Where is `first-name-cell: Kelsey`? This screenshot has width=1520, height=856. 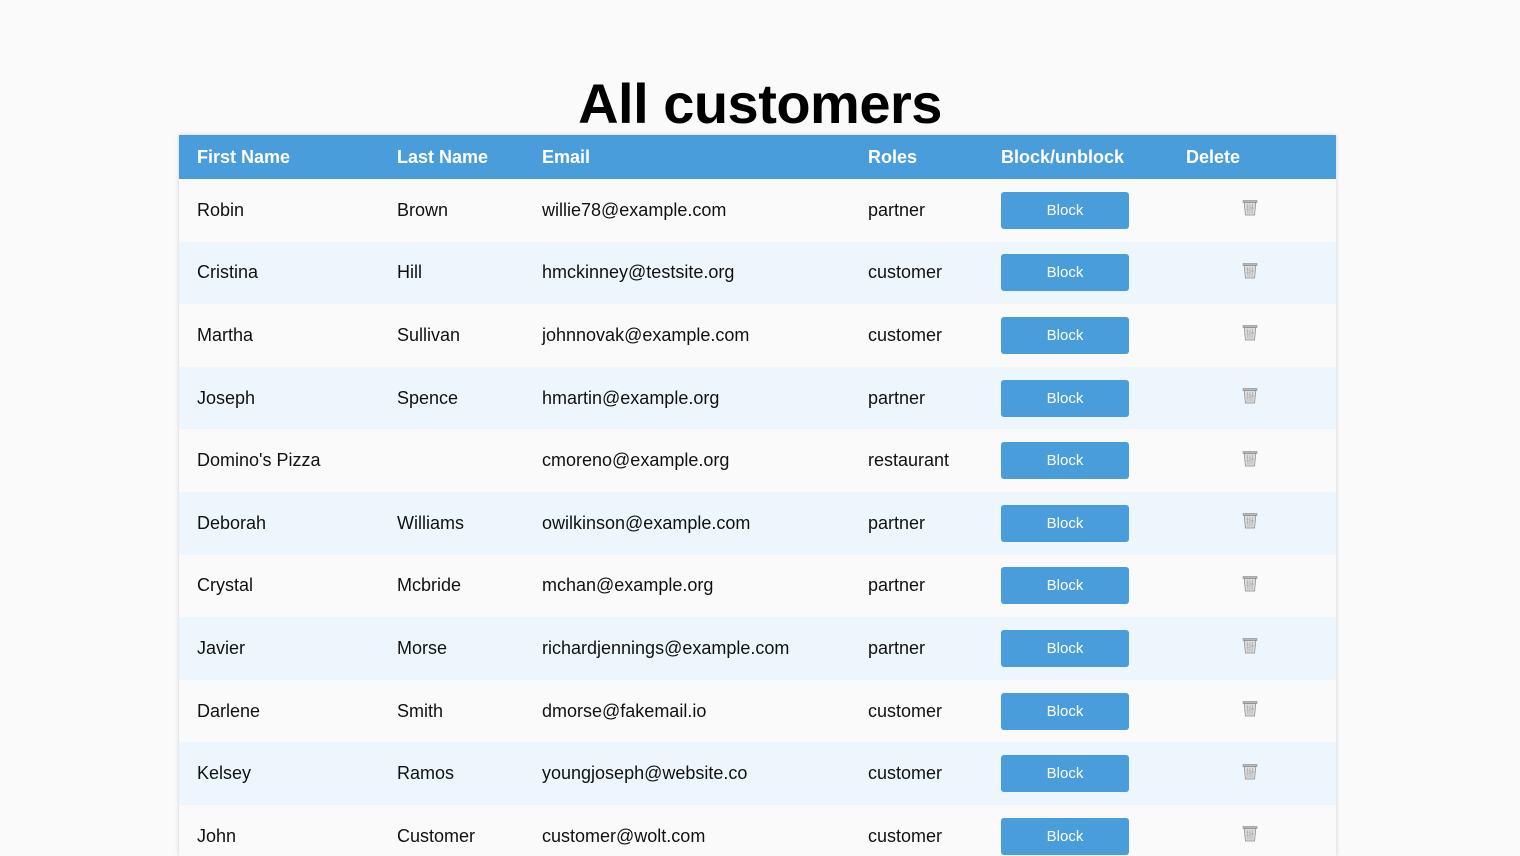 first-name-cell: Kelsey is located at coordinates (224, 773).